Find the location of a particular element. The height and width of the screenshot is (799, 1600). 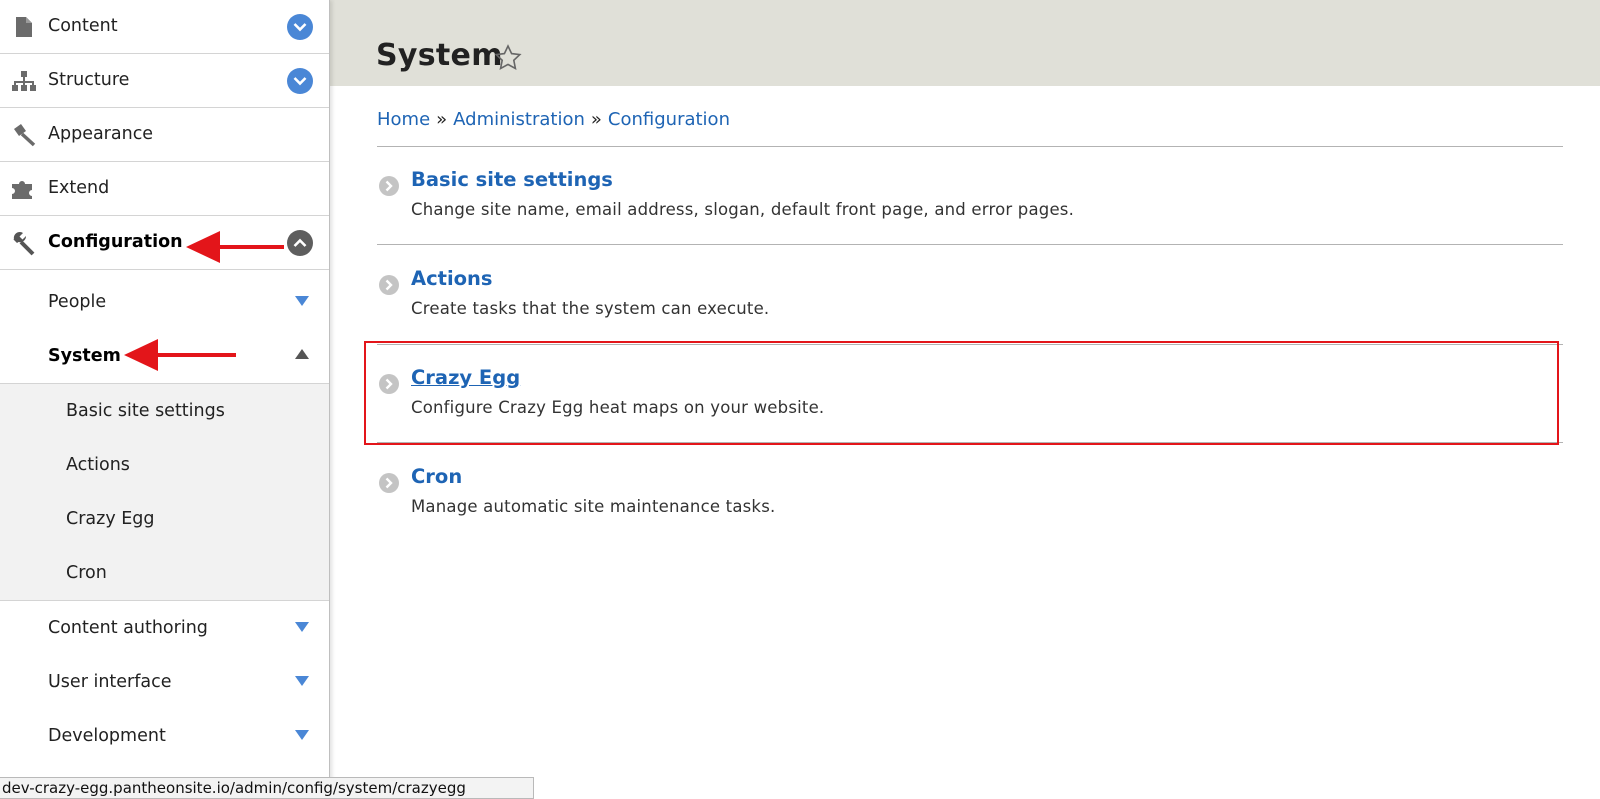

breadcrumb-home-link: Home is located at coordinates (403, 119).